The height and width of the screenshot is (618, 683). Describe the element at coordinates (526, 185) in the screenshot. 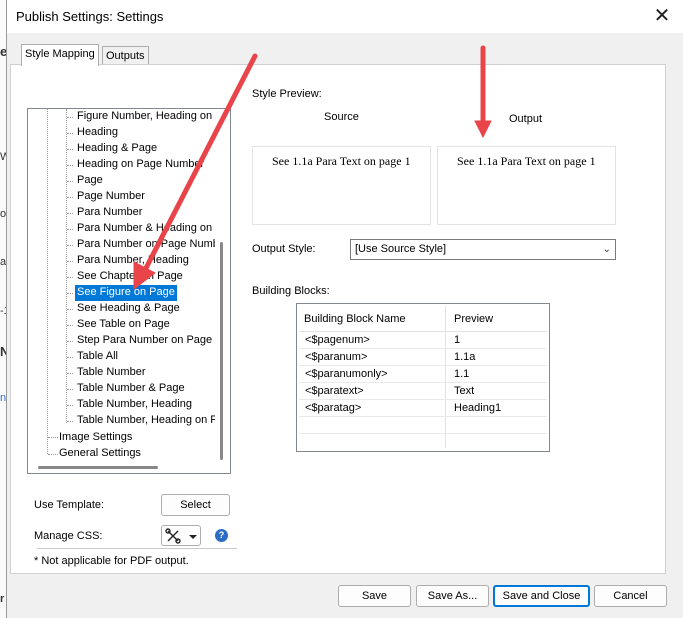

I see `output-preview: See 1.1a Para Text on page 1` at that location.